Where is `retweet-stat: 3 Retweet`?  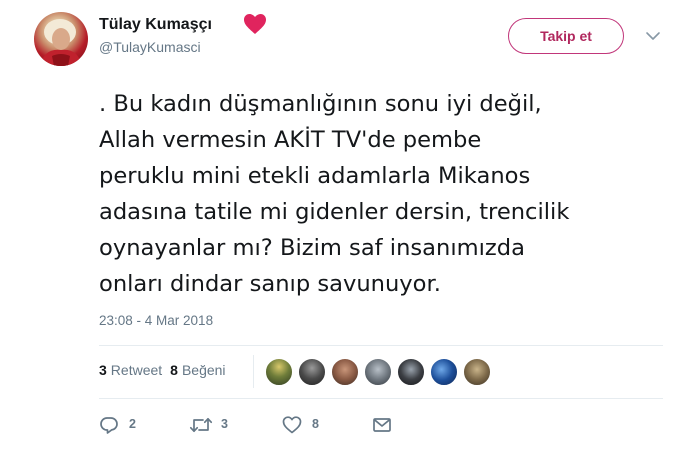 retweet-stat: 3 Retweet is located at coordinates (130, 370).